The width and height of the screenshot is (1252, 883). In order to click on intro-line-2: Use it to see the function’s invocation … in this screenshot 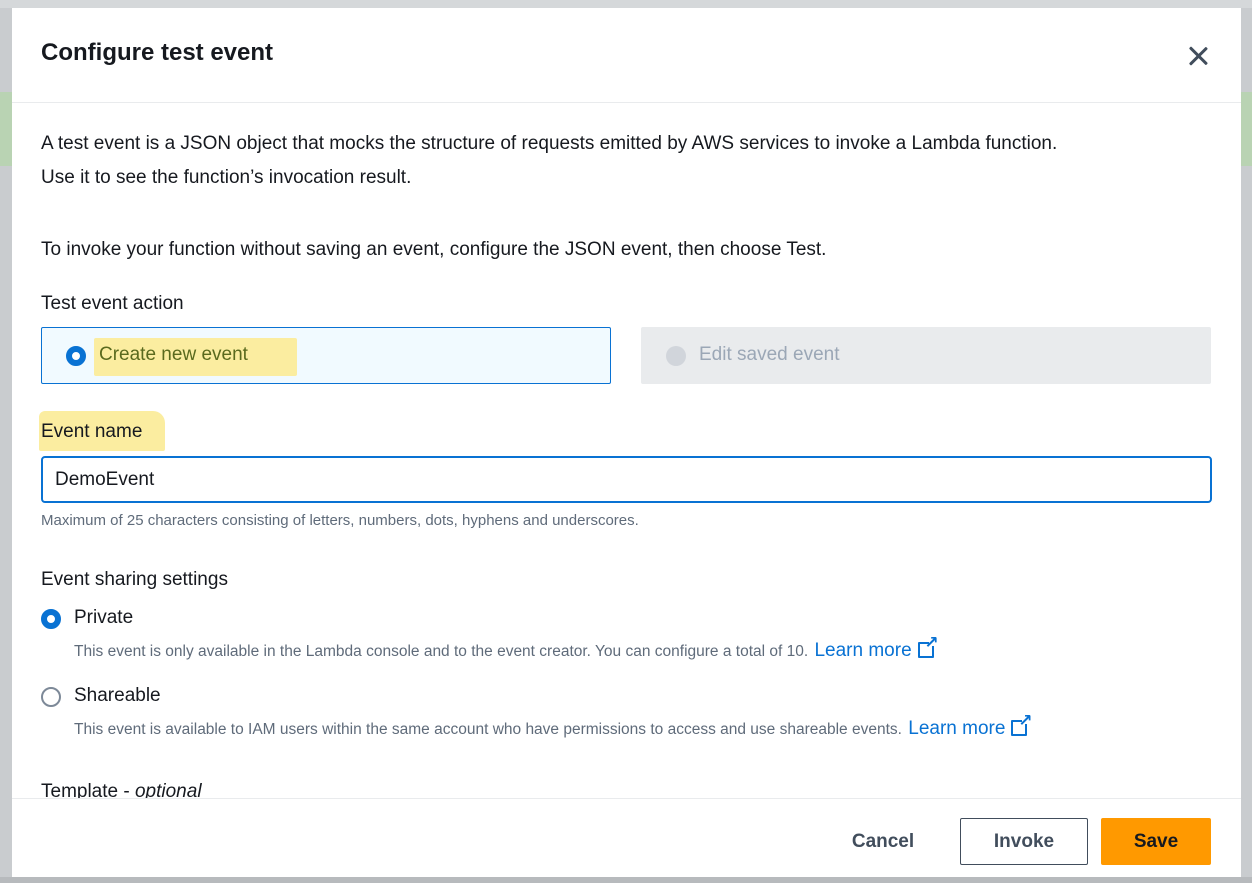, I will do `click(226, 177)`.